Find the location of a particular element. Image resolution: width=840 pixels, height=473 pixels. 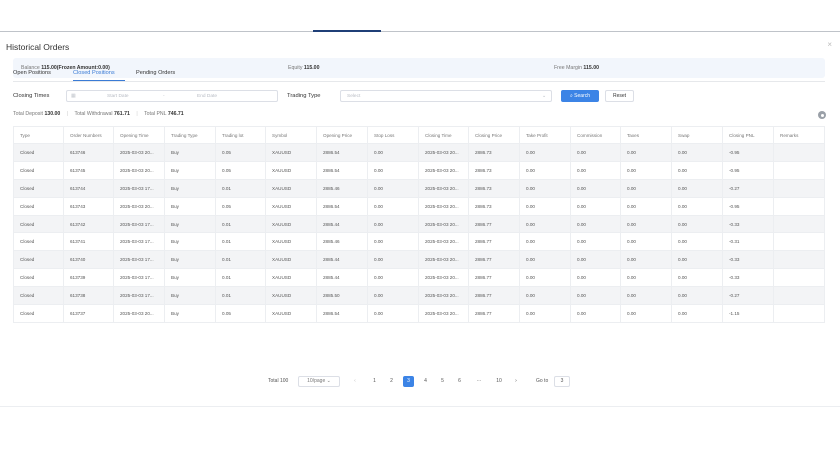

table-cell: 613740 is located at coordinates (88, 260).